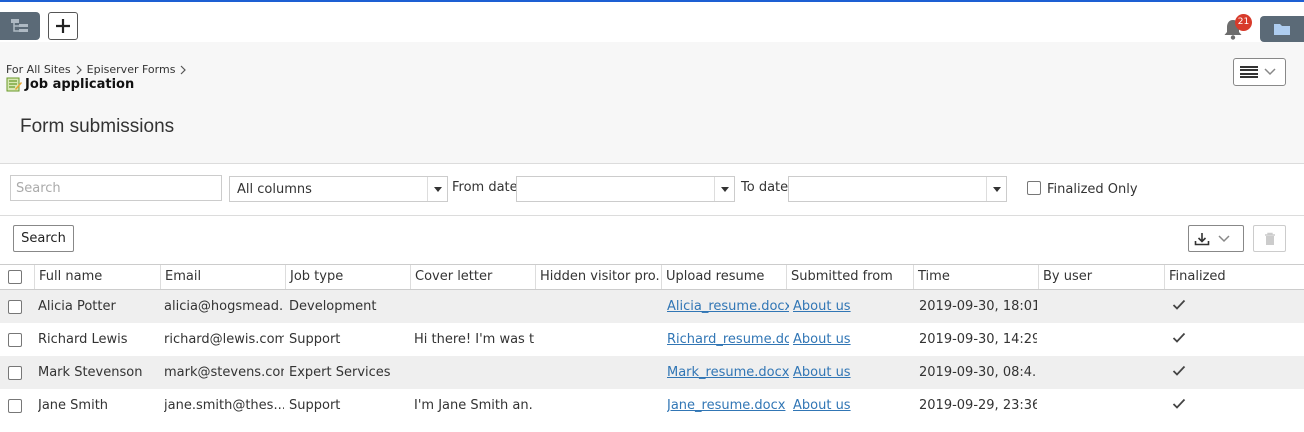  I want to click on download-icon, so click(1202, 238).